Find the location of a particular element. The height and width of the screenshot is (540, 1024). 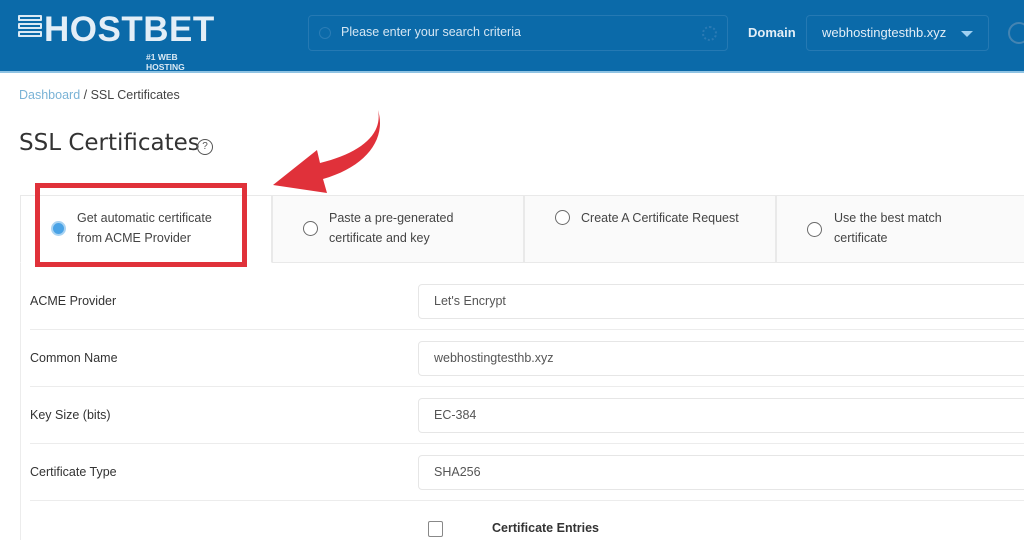

radio-create-request is located at coordinates (562, 217).